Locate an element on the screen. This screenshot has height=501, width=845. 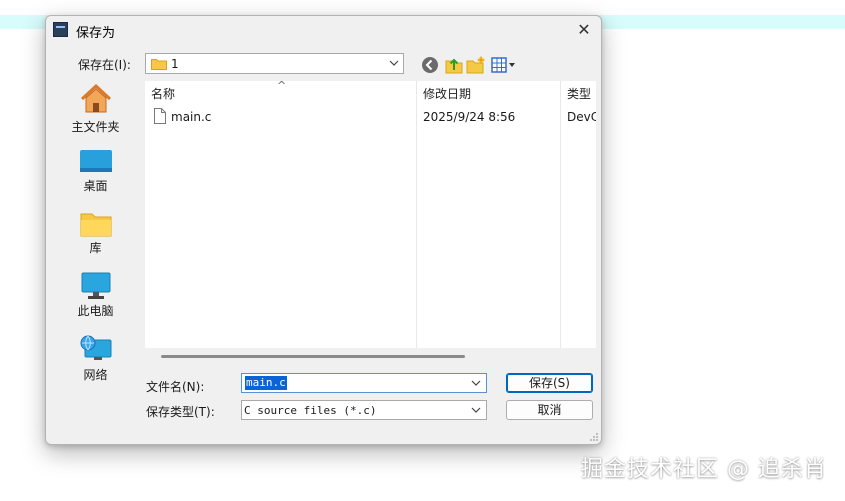
title-bar: 保存为 ✕ is located at coordinates (323, 30).